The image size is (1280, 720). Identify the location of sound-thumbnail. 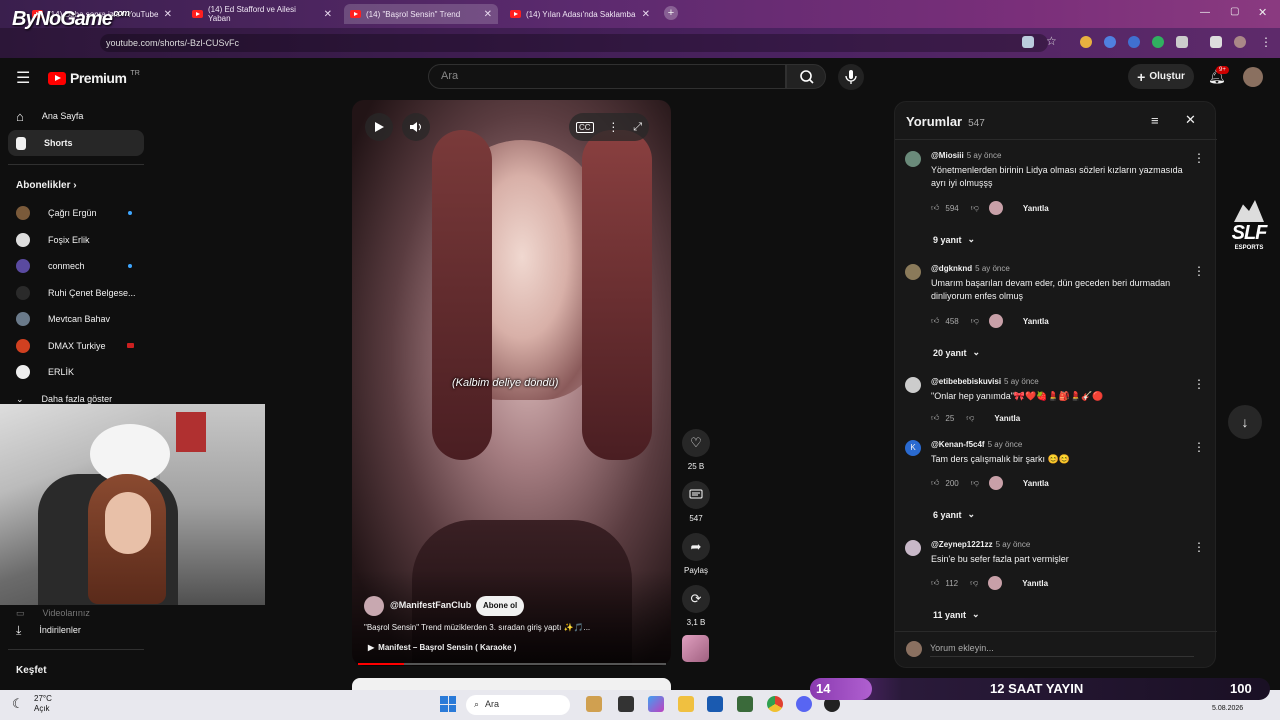
(695, 648).